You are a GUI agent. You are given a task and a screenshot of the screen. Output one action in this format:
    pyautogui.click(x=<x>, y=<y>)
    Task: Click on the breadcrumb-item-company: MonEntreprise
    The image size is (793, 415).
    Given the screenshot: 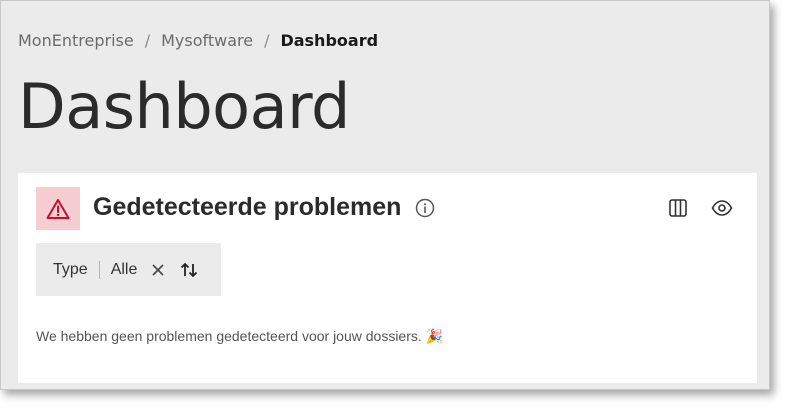 What is the action you would take?
    pyautogui.click(x=76, y=40)
    